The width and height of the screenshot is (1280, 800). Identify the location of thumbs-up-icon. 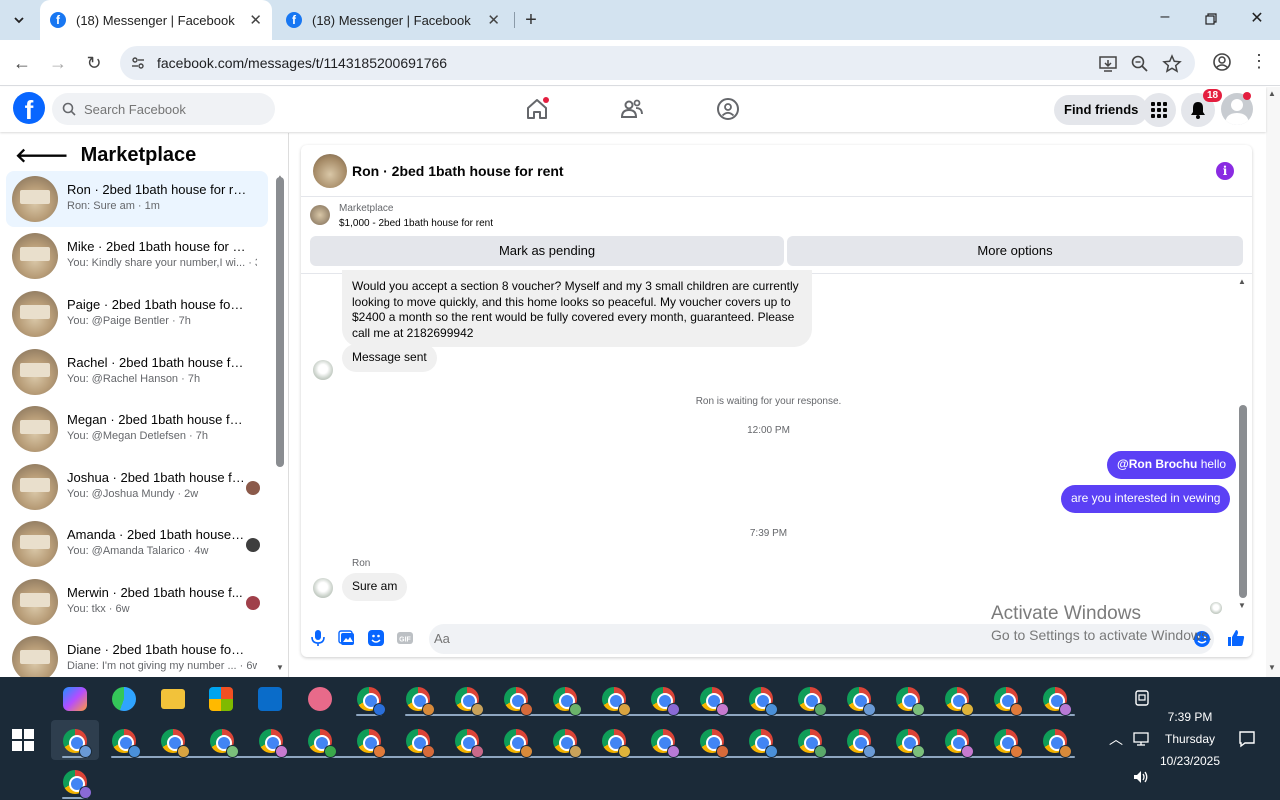
(1236, 638).